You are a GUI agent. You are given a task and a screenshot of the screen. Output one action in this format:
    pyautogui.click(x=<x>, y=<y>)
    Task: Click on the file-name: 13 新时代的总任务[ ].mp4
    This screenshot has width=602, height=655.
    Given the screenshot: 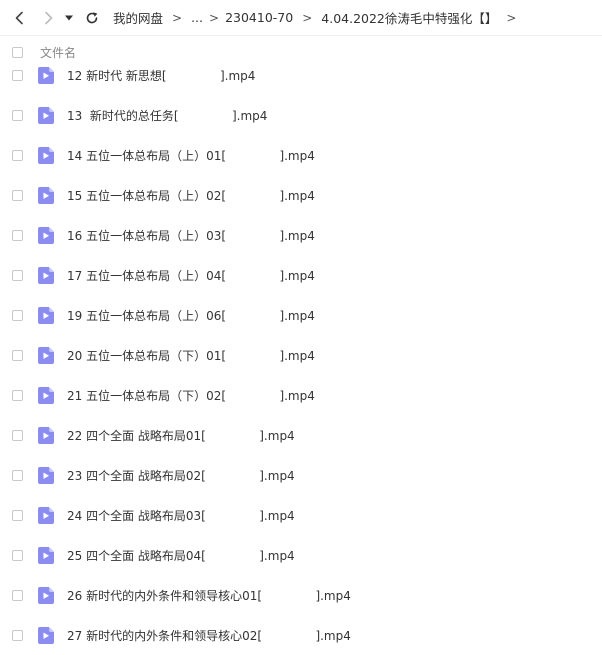 What is the action you would take?
    pyautogui.click(x=167, y=115)
    